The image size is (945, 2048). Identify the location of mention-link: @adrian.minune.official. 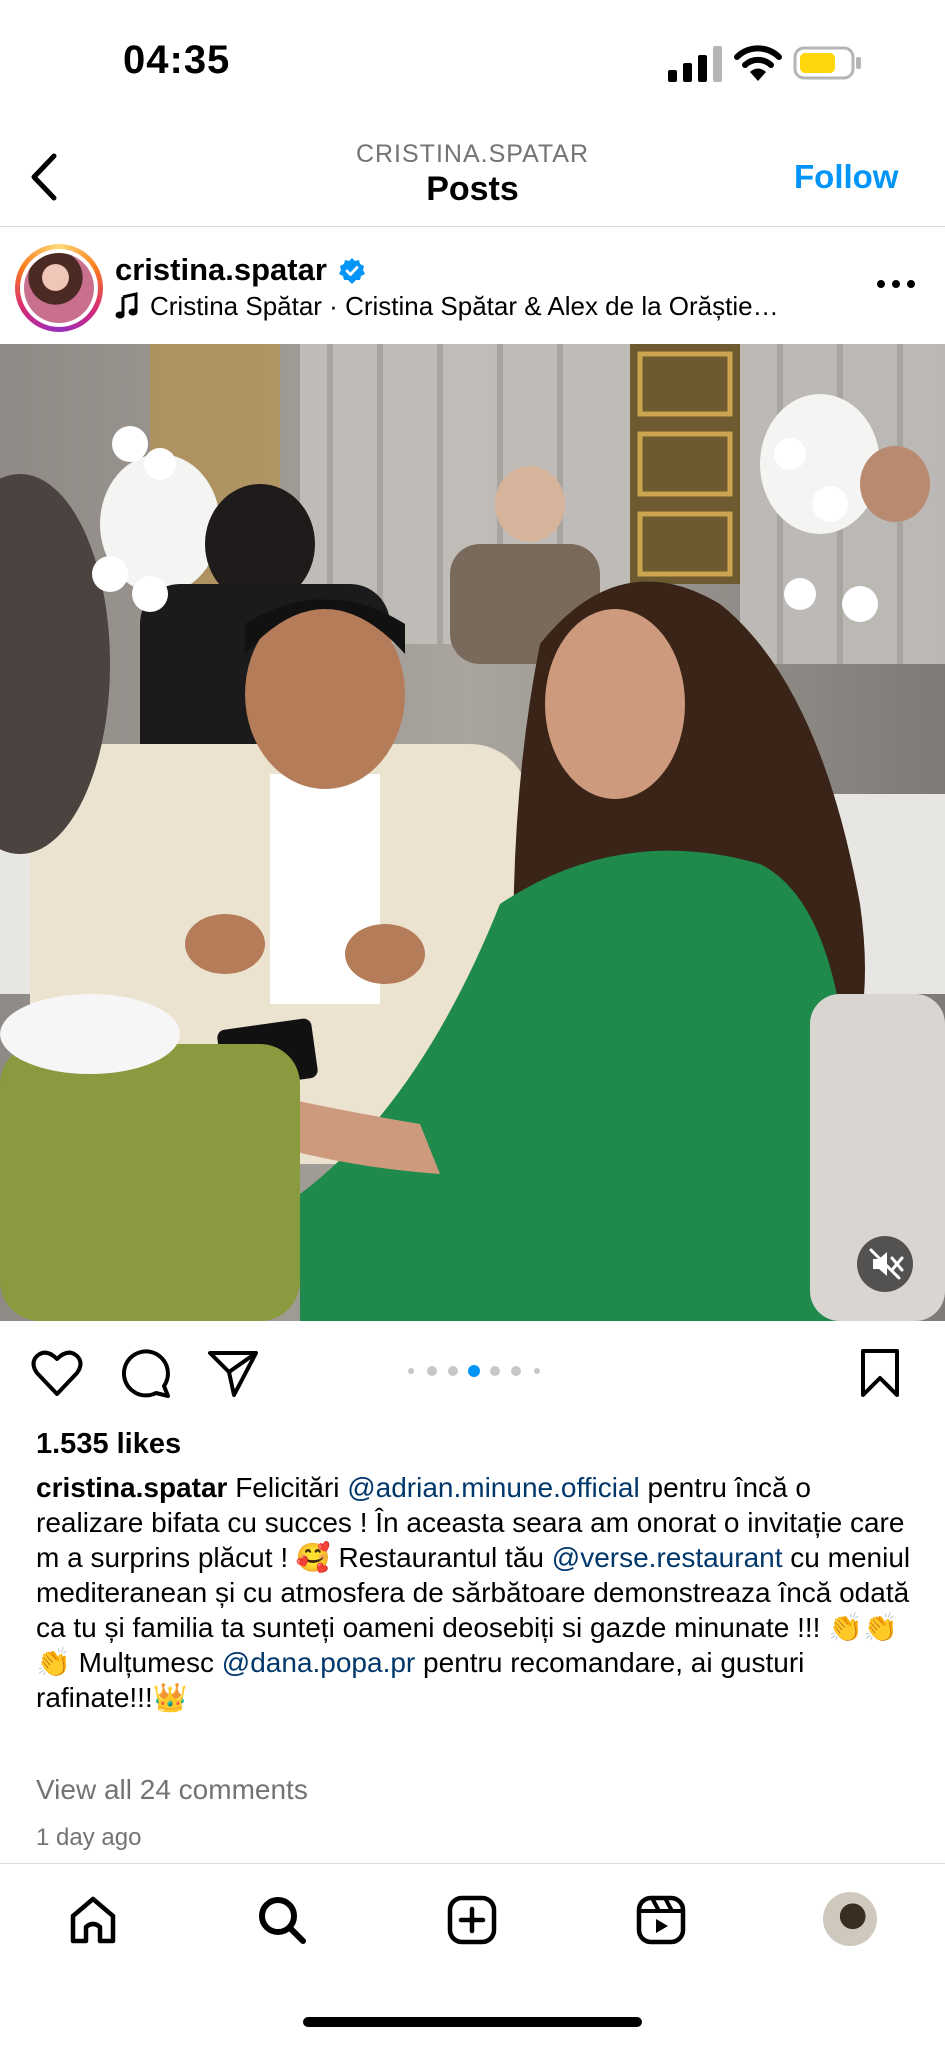
(493, 1487).